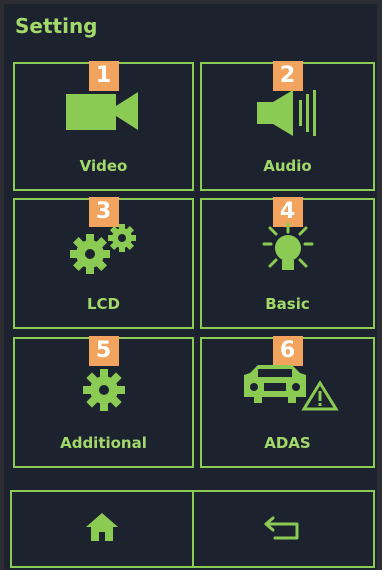 Image resolution: width=382 pixels, height=570 pixels. I want to click on tile-label: Audio, so click(287, 166).